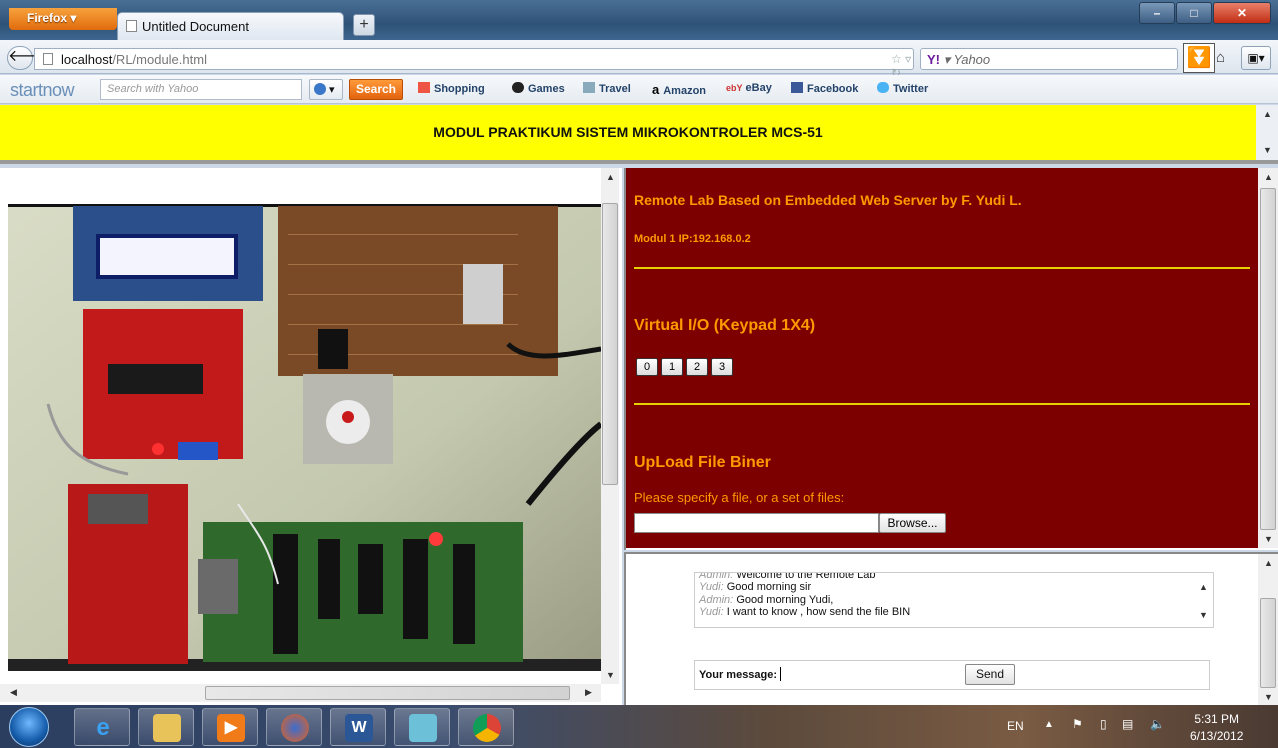 The width and height of the screenshot is (1278, 748). I want to click on key-1-button: 1, so click(672, 367).